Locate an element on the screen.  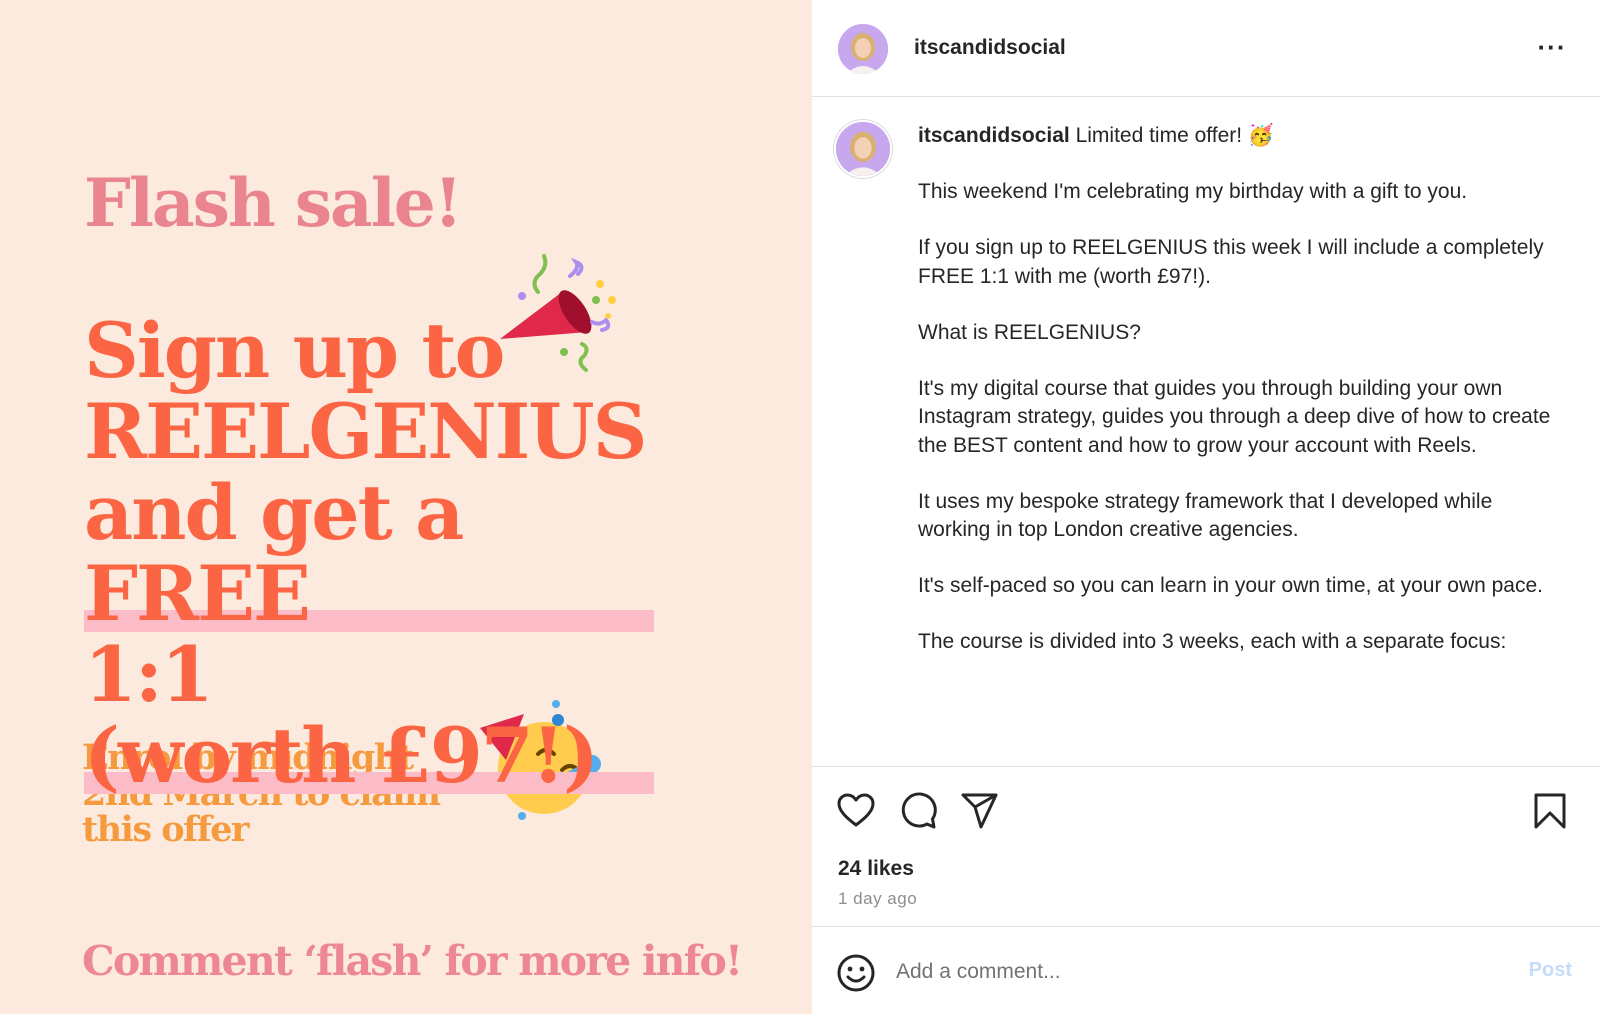
caption-first-line: itscandidsocial Limited time offer! 🥳 is located at coordinates (1238, 136).